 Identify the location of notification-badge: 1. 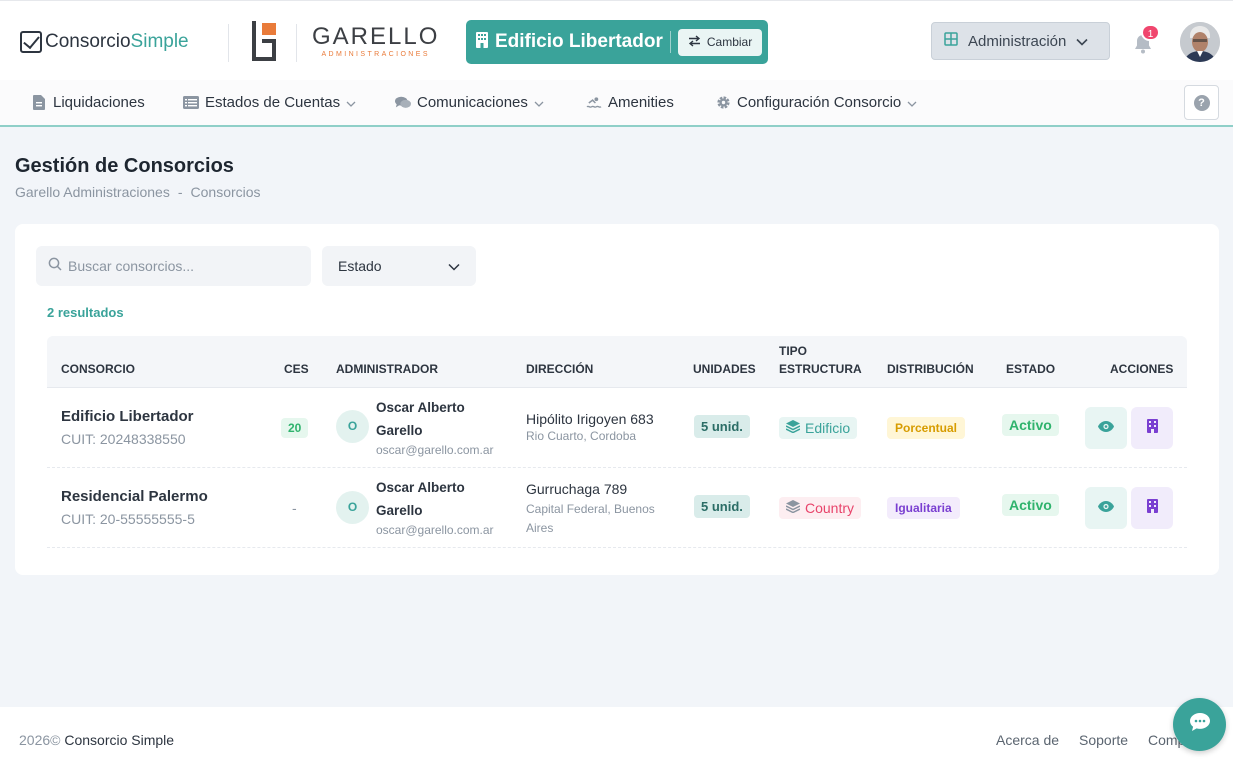
(1150, 32).